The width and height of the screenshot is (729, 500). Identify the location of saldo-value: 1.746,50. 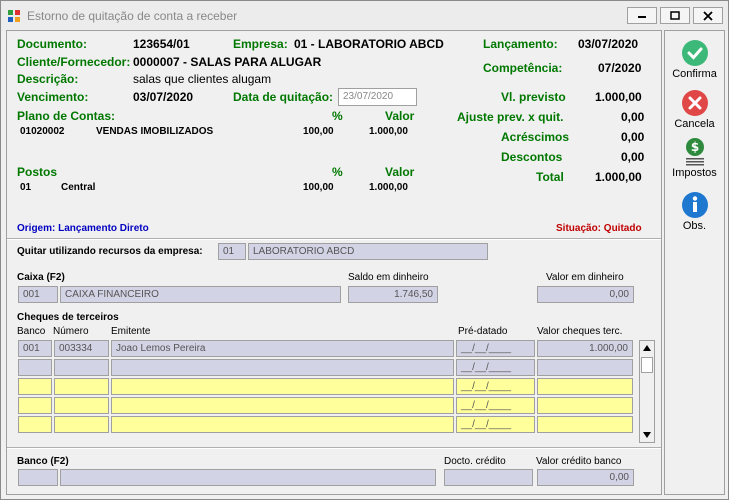
(393, 294).